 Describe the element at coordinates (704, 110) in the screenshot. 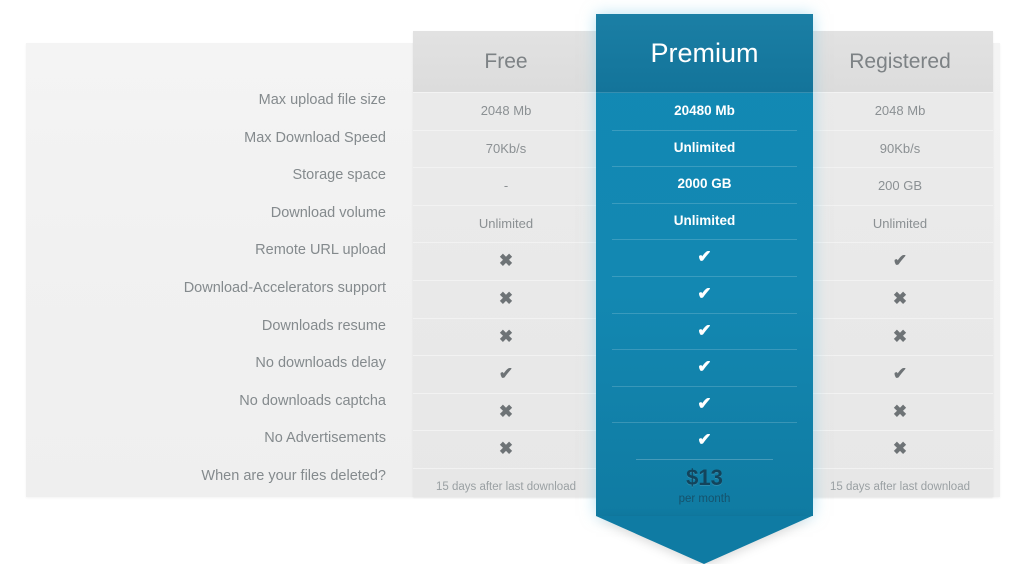

I see `plan-cell: 20480 Mb` at that location.